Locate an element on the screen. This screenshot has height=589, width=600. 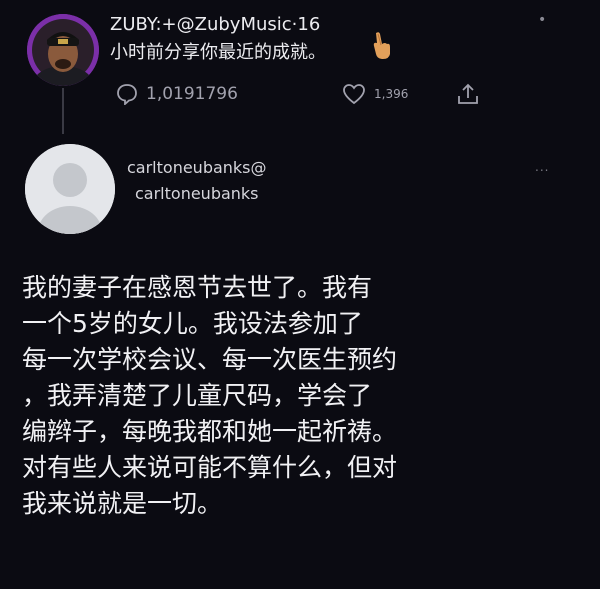
tweet-body-line: 对有些人来说可能不算什么，但对 is located at coordinates (210, 467).